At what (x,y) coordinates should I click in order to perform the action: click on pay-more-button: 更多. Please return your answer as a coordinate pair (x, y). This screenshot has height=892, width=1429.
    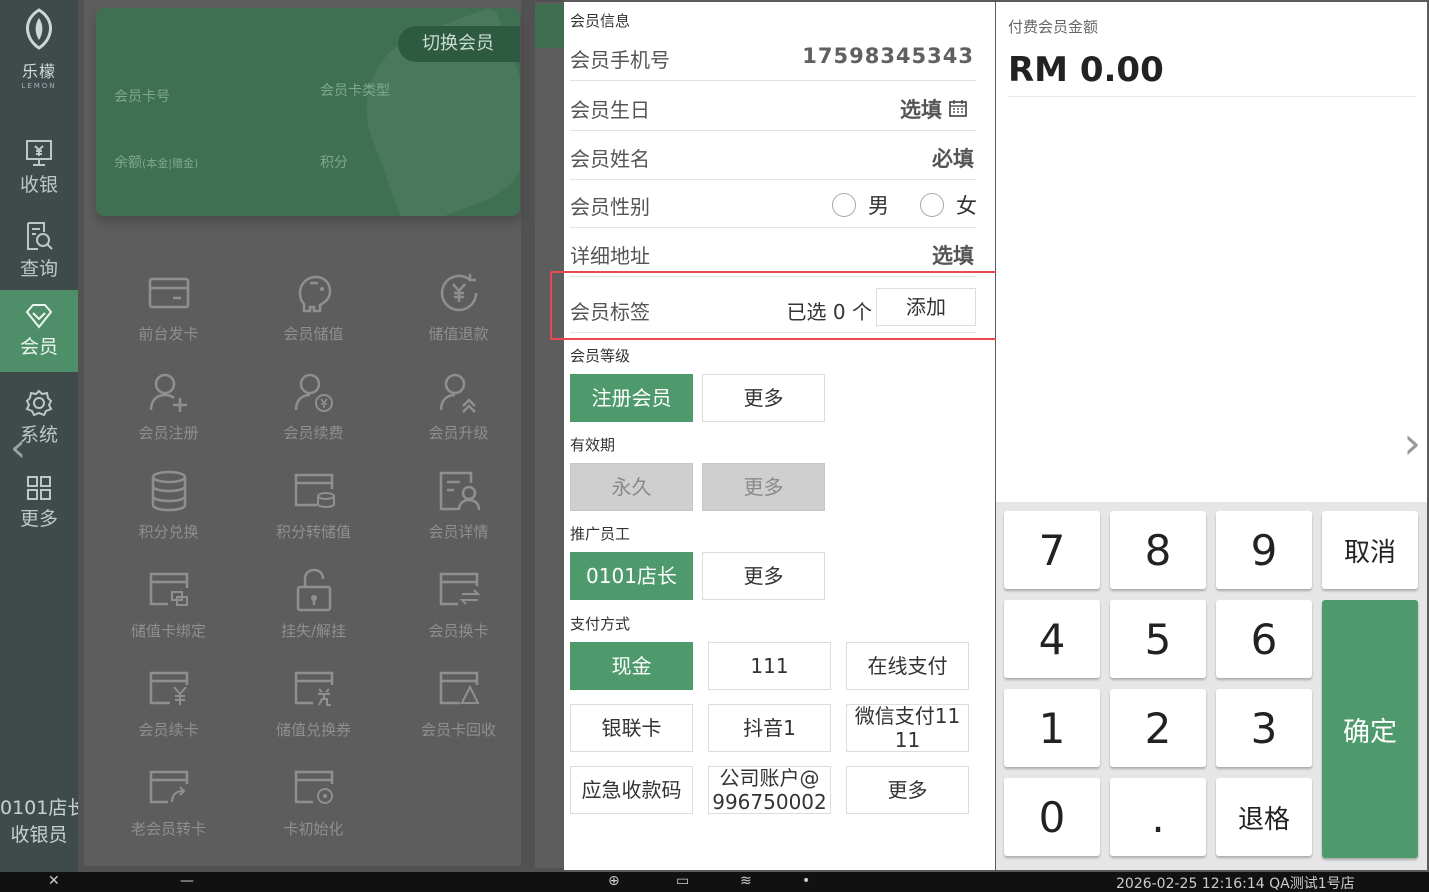
    Looking at the image, I should click on (907, 790).